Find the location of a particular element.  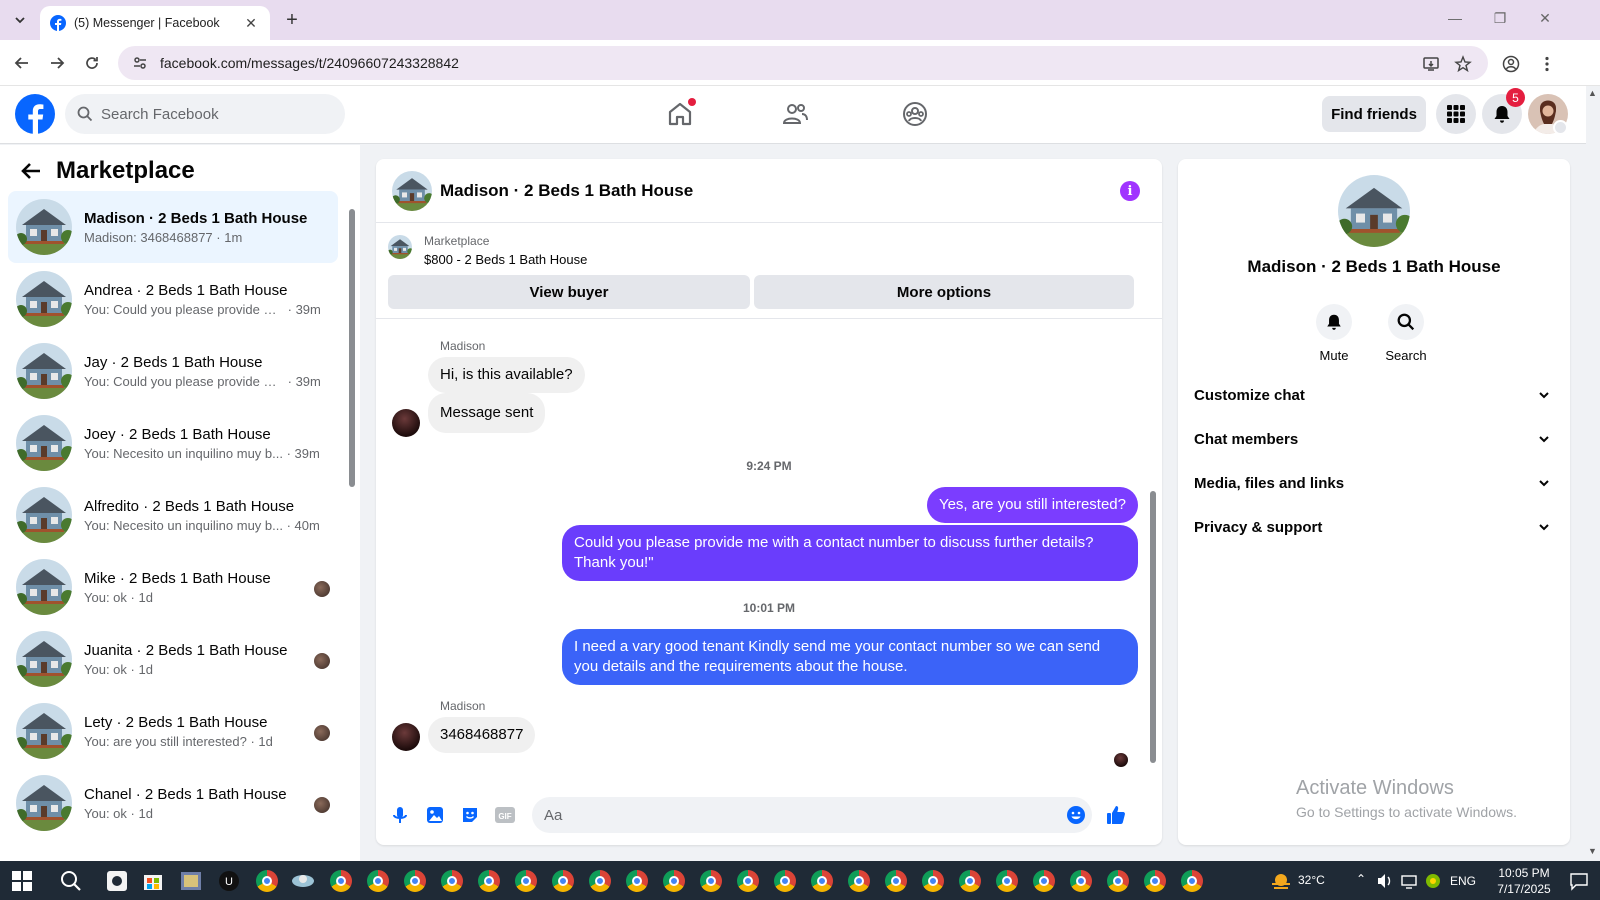

privacy-support-section: Privacy & support is located at coordinates (1372, 527).